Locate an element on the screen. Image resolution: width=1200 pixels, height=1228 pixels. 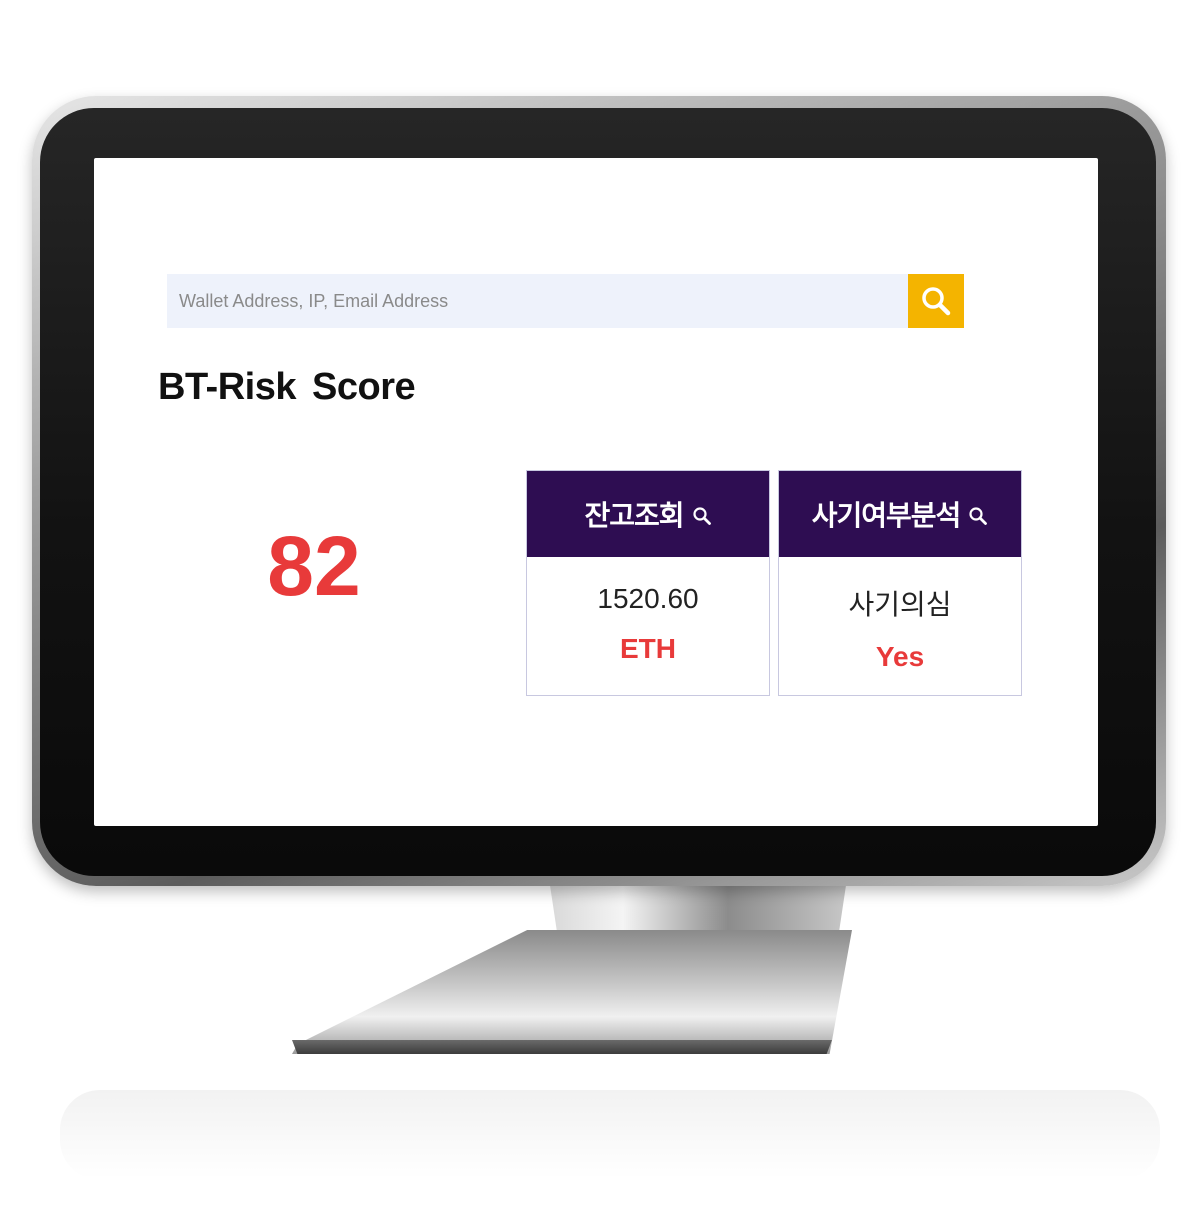
search-bar is located at coordinates (565, 301).